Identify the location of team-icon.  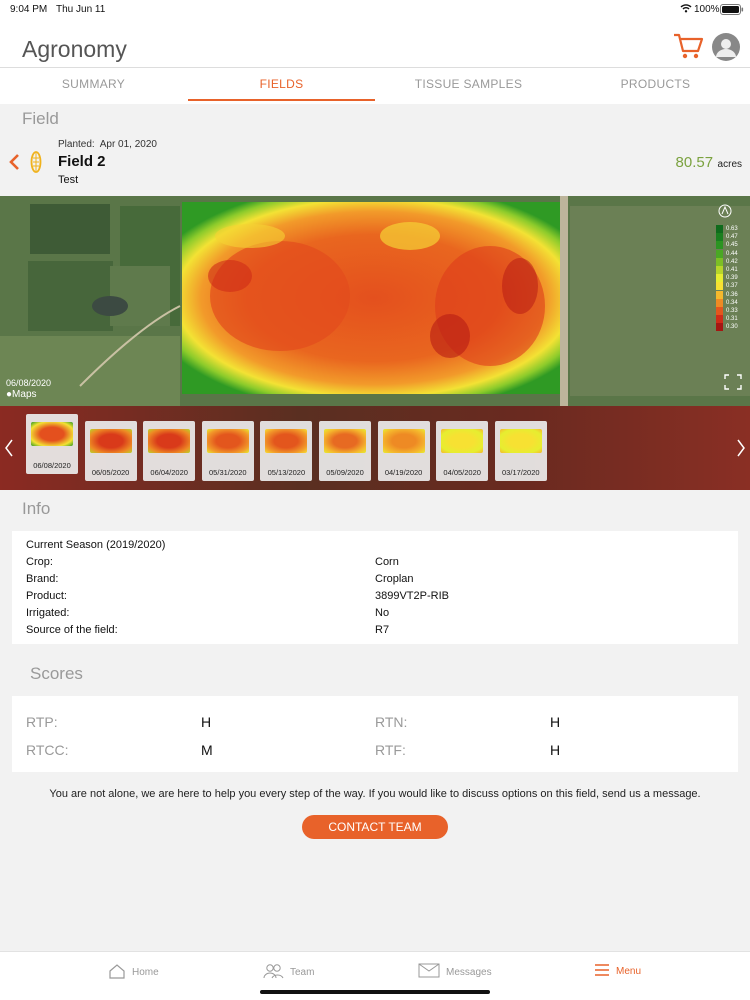
(273, 972).